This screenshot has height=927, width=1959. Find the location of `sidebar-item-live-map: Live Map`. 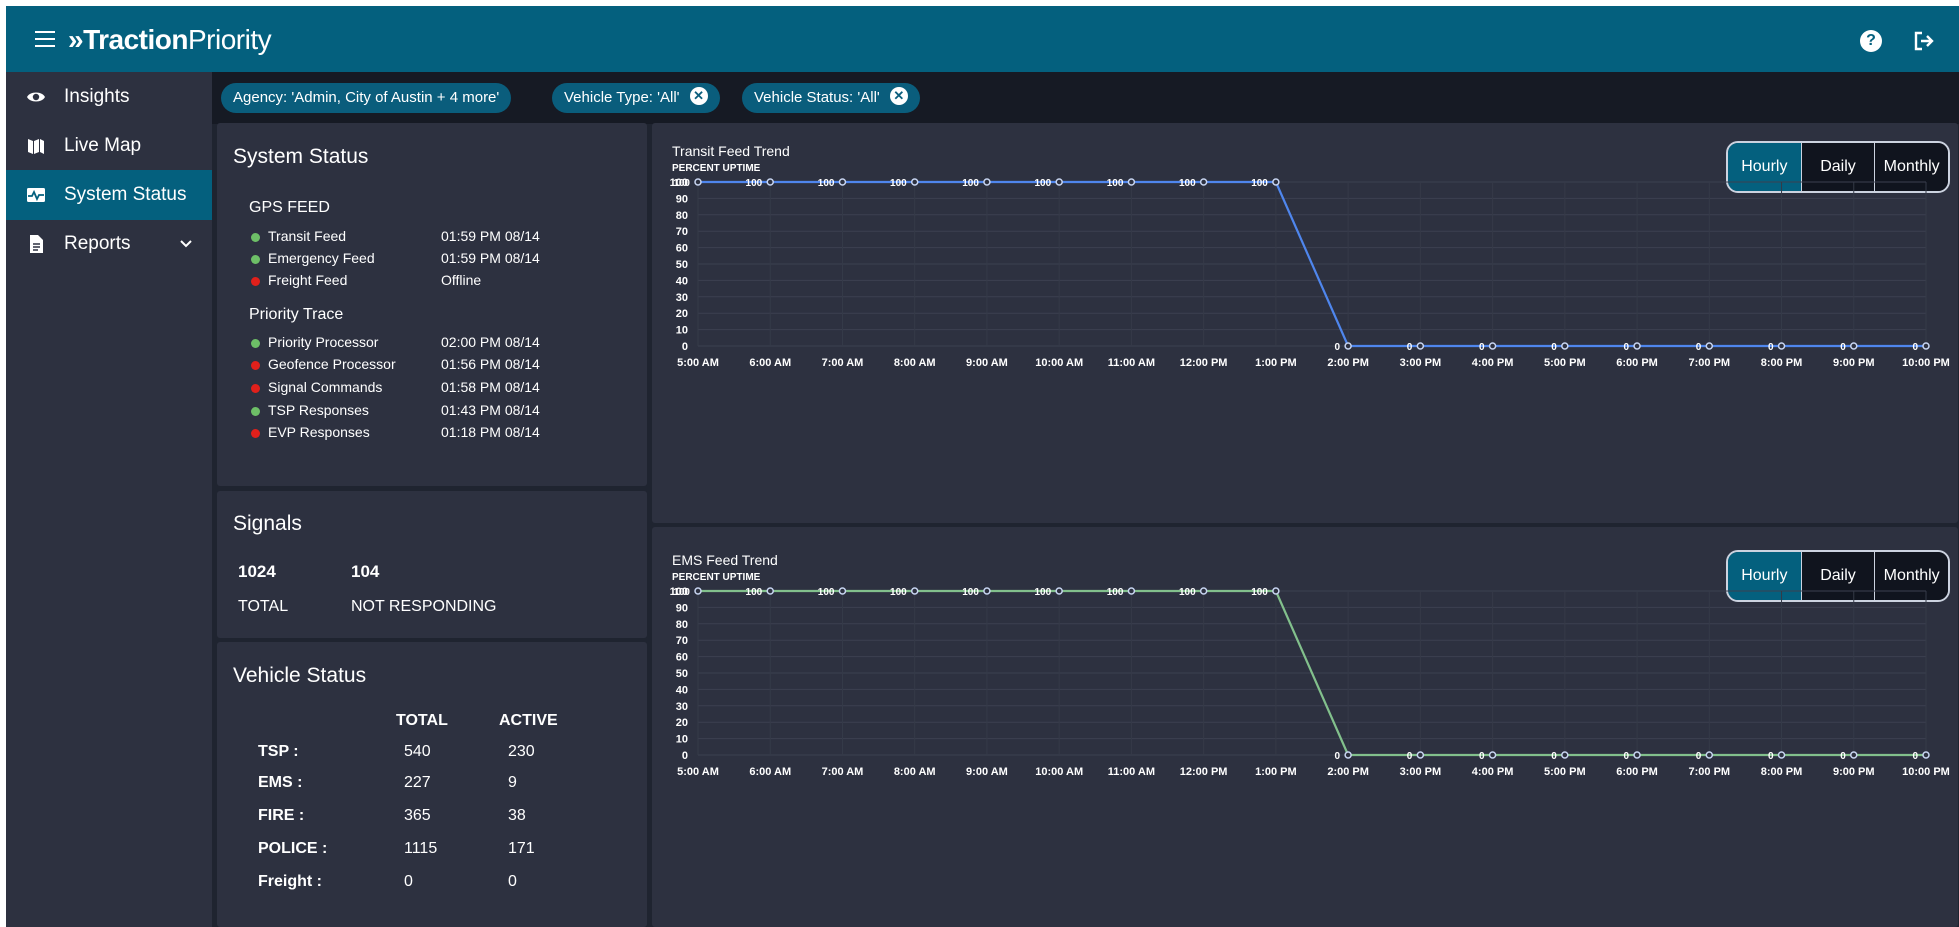

sidebar-item-live-map: Live Map is located at coordinates (109, 146).